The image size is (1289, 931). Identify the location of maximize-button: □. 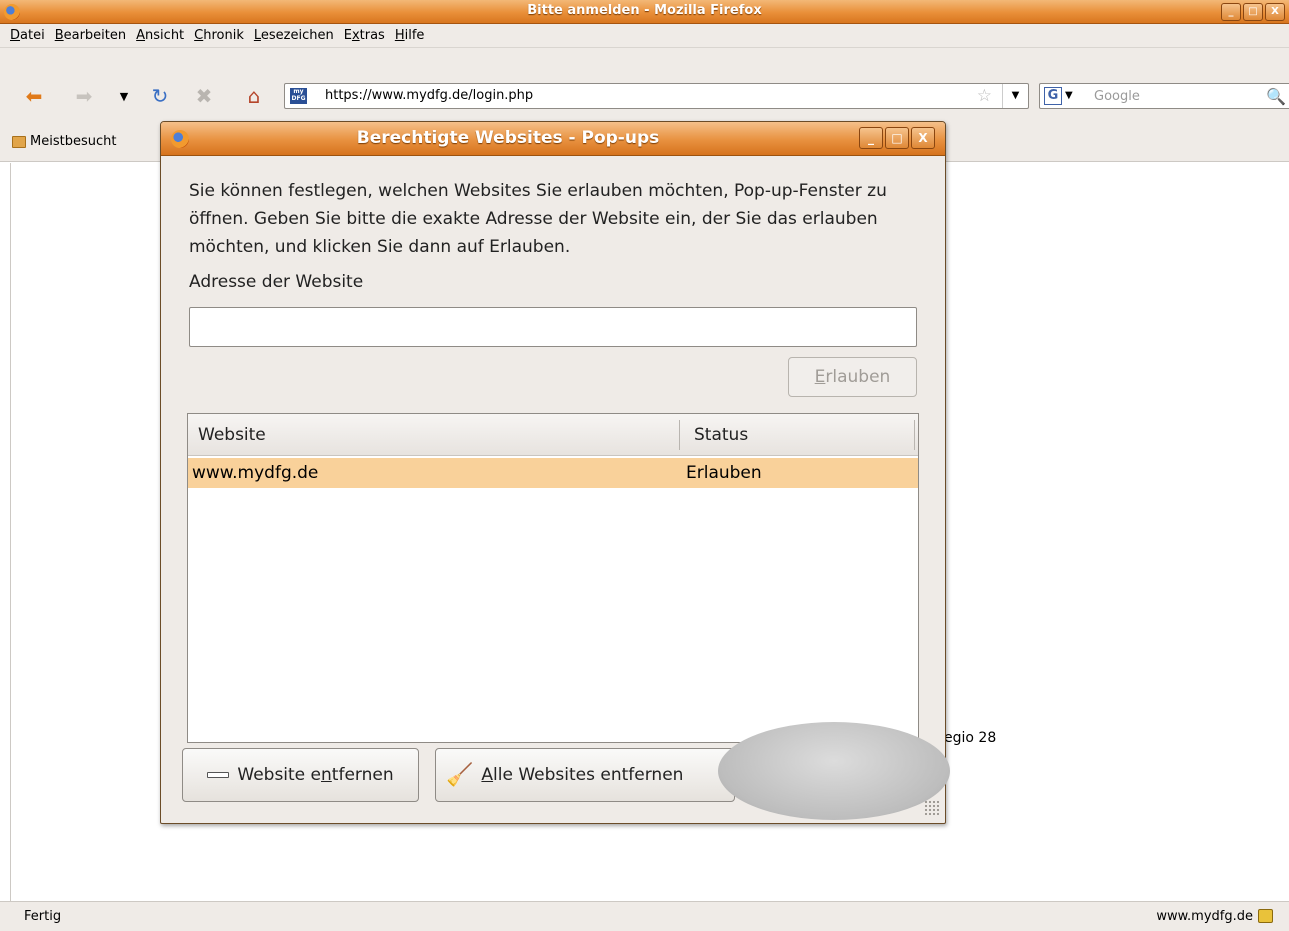
(1253, 12).